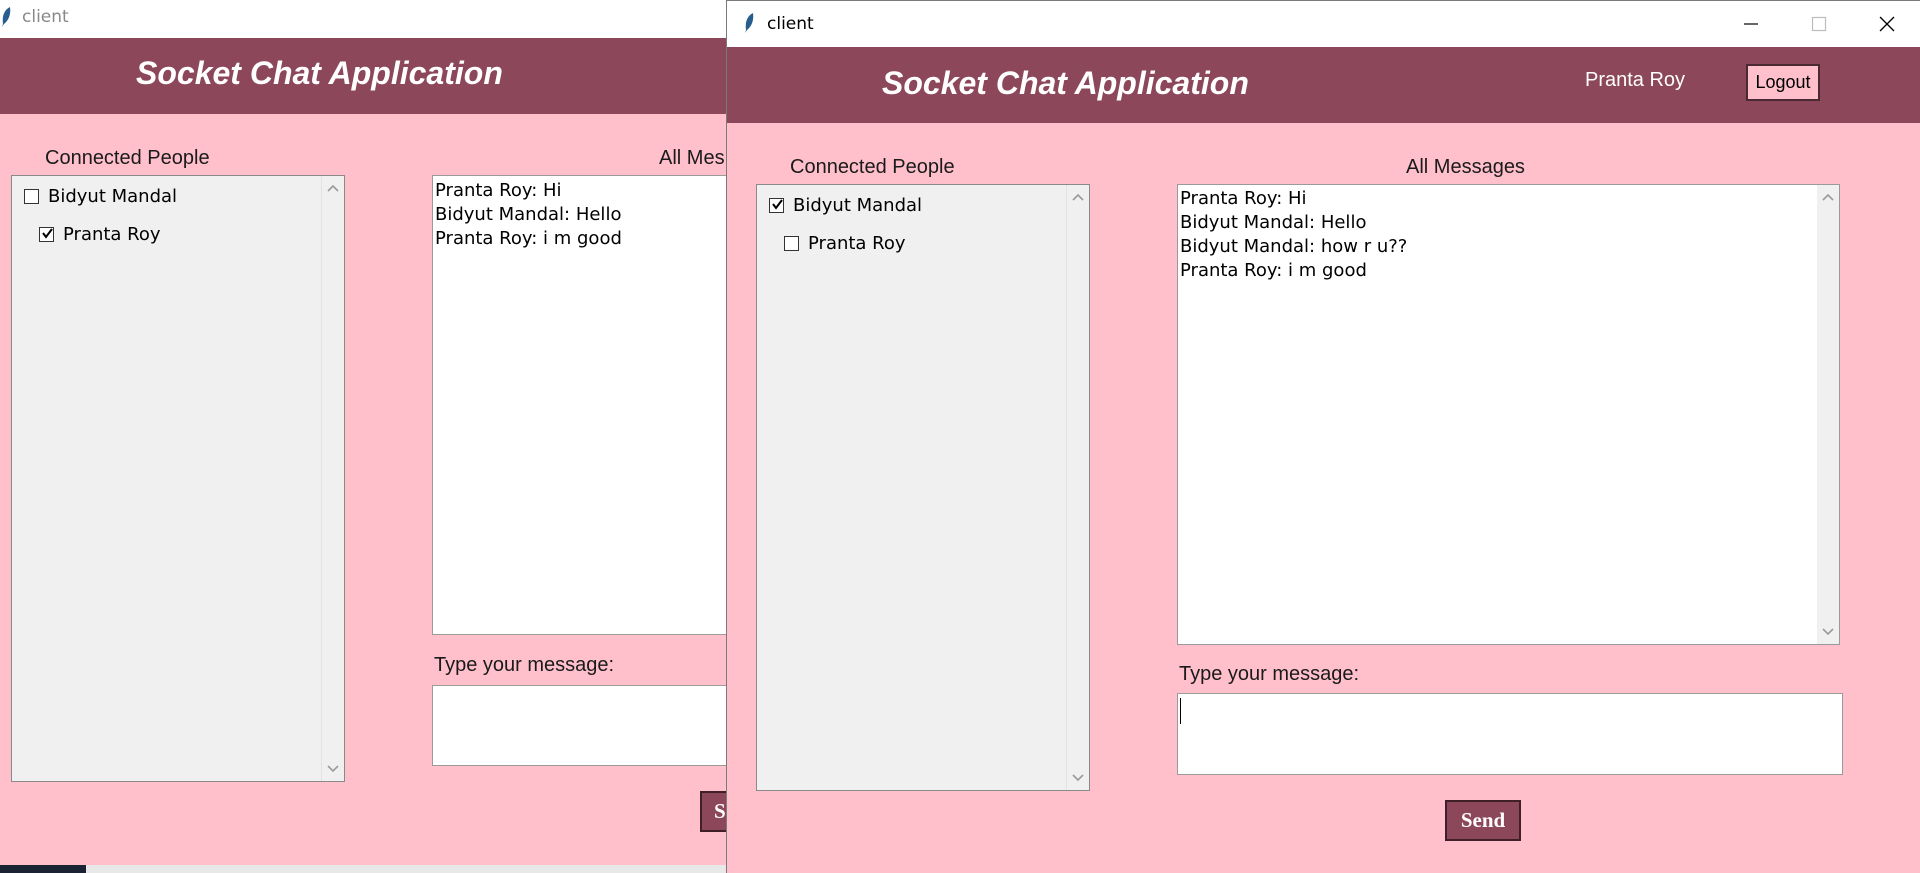  Describe the element at coordinates (1828, 414) in the screenshot. I see `front-messages-scrollbar` at that location.